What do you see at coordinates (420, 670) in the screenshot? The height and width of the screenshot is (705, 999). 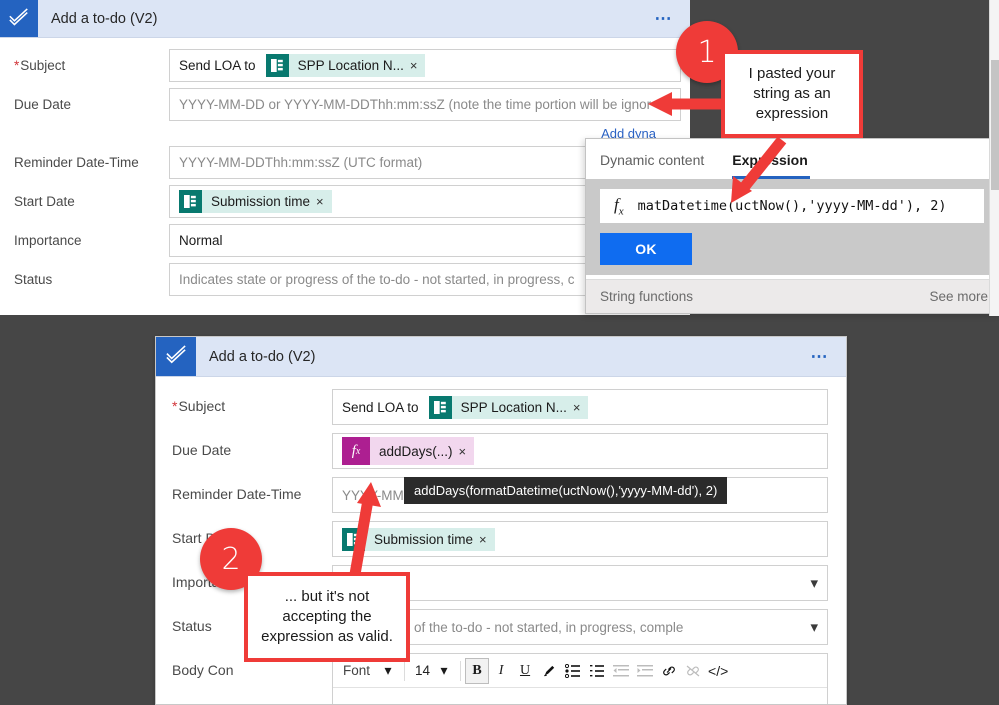 I see `font-size-select: 14` at bounding box center [420, 670].